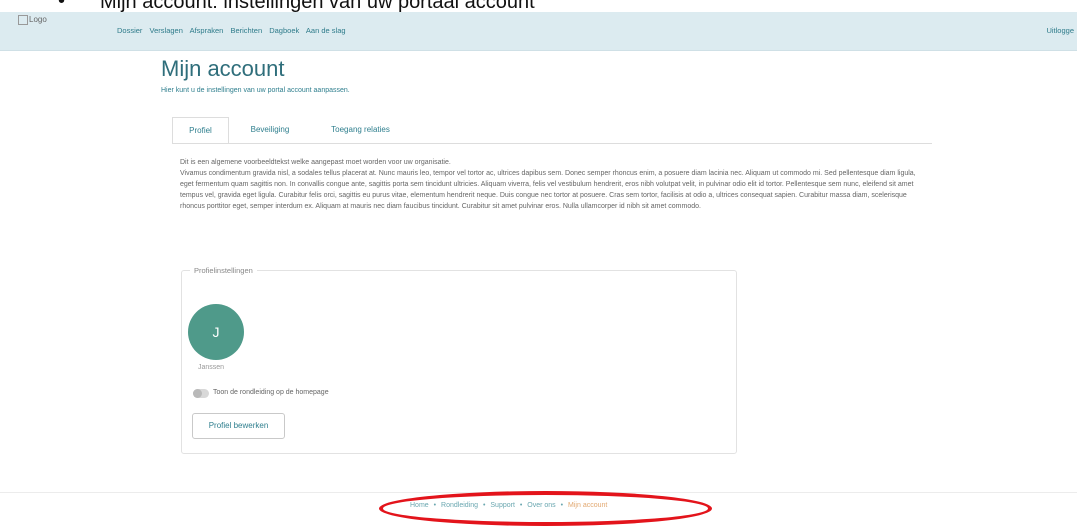  Describe the element at coordinates (552, 143) in the screenshot. I see `tab-divider` at that location.